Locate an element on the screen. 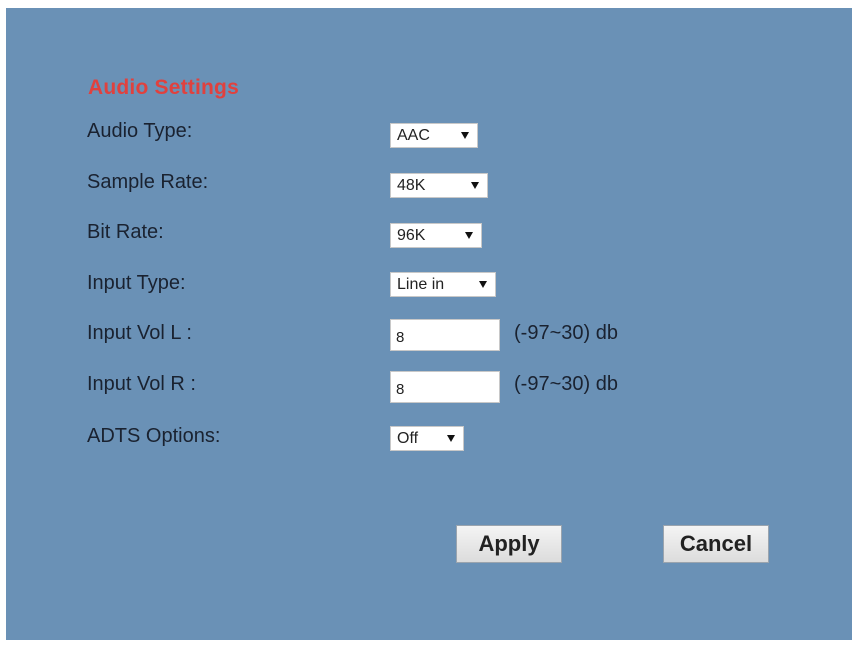 Image resolution: width=856 pixels, height=646 pixels. input-vol-l-field is located at coordinates (445, 335).